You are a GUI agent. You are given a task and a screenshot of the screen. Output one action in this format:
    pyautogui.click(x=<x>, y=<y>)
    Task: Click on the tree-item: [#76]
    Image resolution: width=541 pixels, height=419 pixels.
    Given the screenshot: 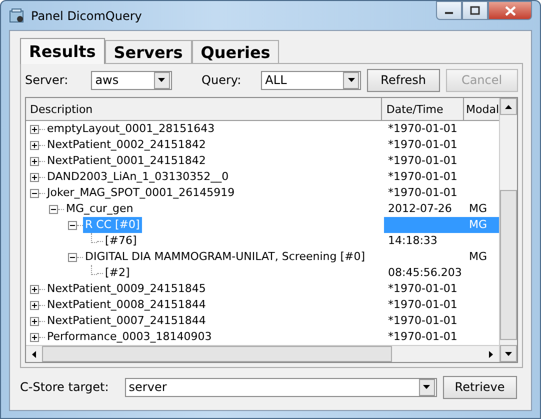 What is the action you would take?
    pyautogui.click(x=121, y=241)
    